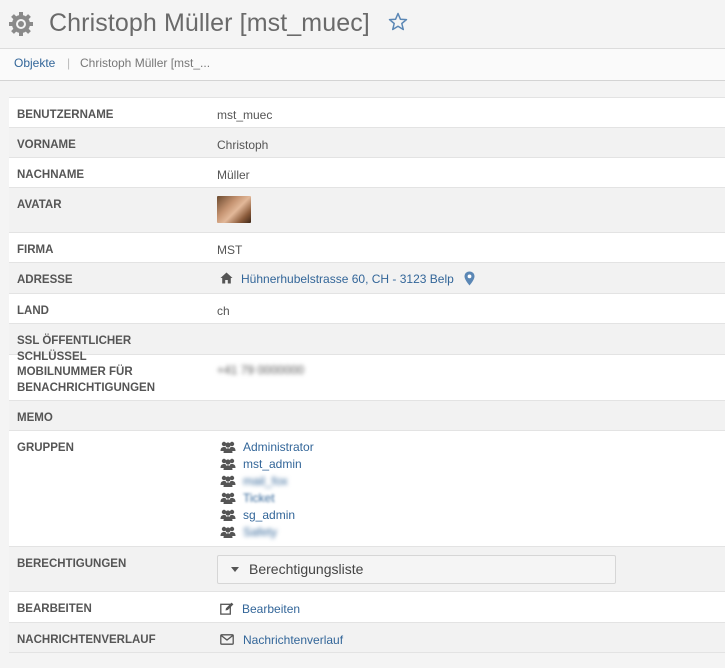  What do you see at coordinates (293, 640) in the screenshot?
I see `message-history-link: Nachrichtenverlauf` at bounding box center [293, 640].